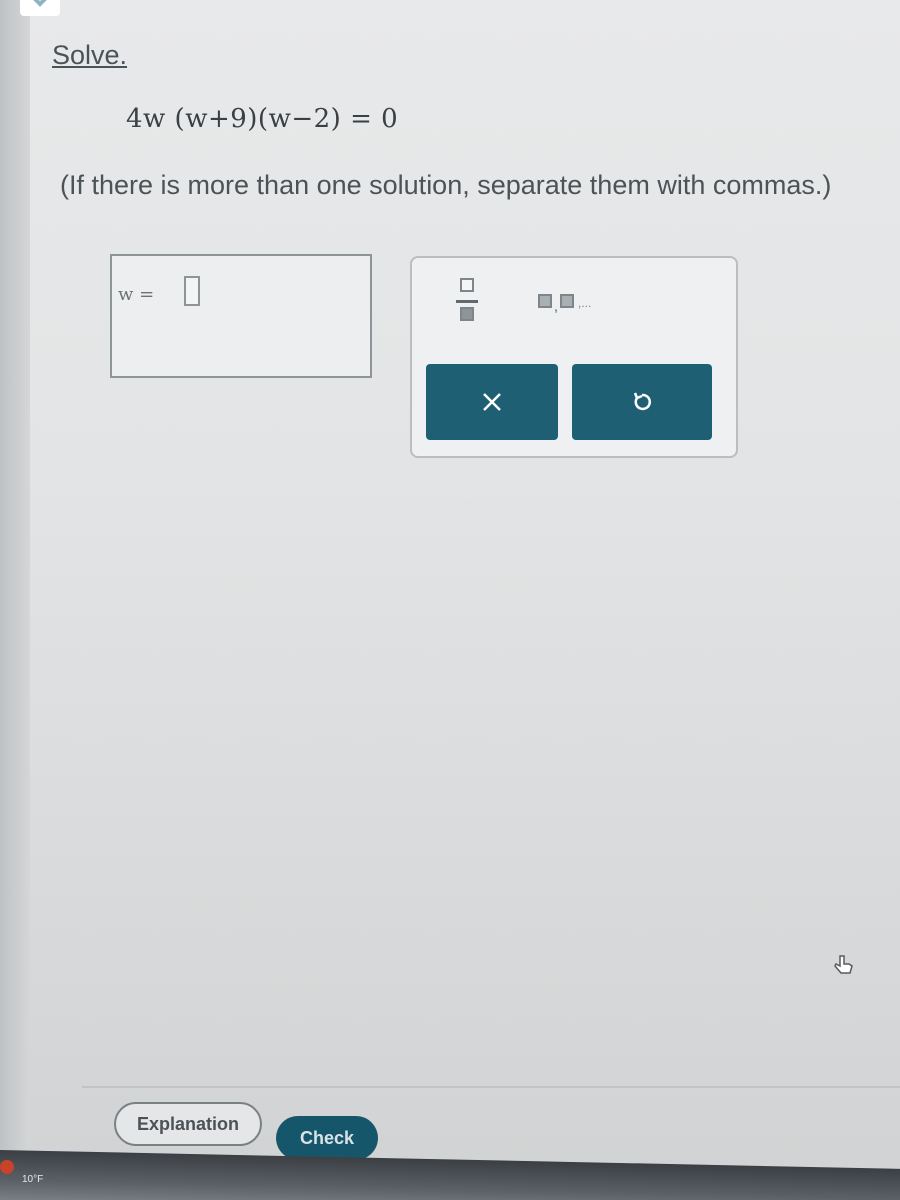 This screenshot has height=1200, width=900. What do you see at coordinates (7, 1167) in the screenshot?
I see `weather-alert-icon` at bounding box center [7, 1167].